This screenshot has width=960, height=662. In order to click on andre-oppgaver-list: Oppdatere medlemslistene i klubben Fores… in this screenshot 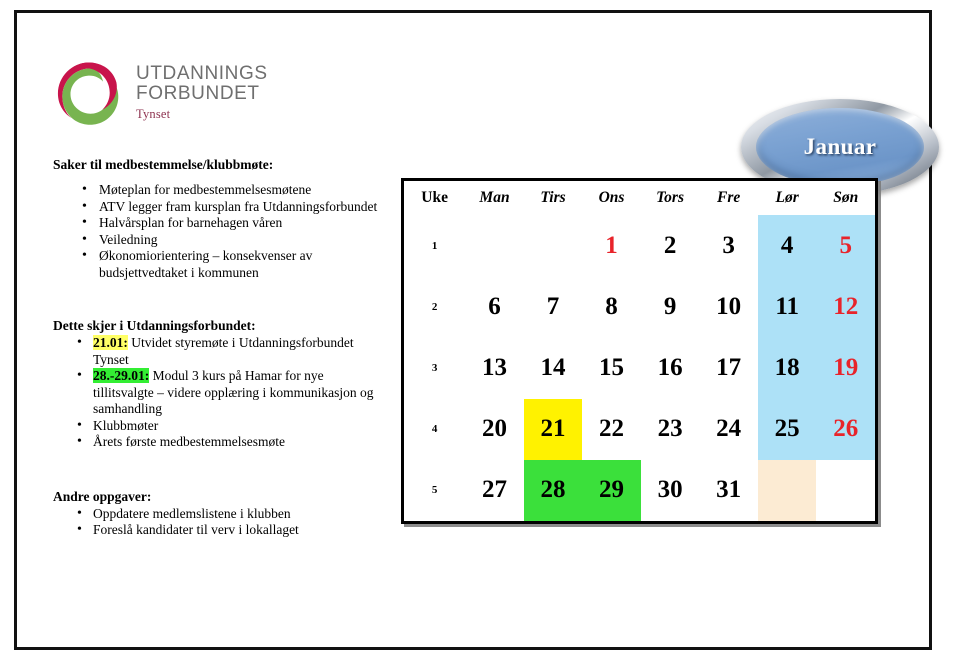, I will do `click(218, 522)`.